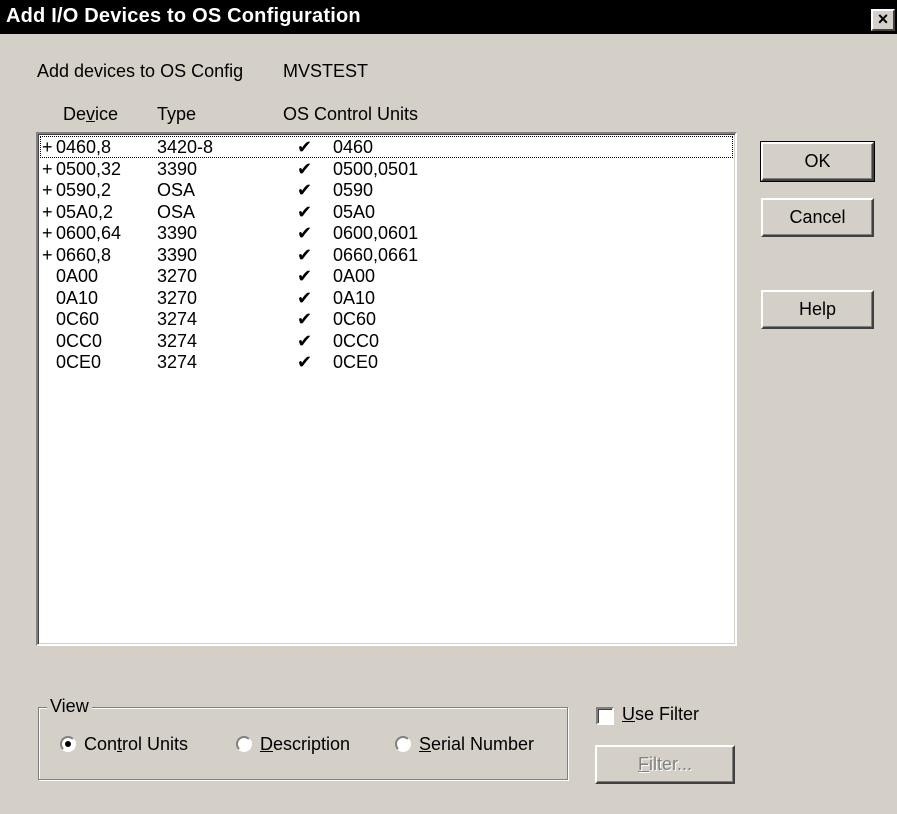 The width and height of the screenshot is (897, 814). Describe the element at coordinates (386, 147) in the screenshot. I see `list-item: +0460,8 3420-8 ✔ 0460` at that location.